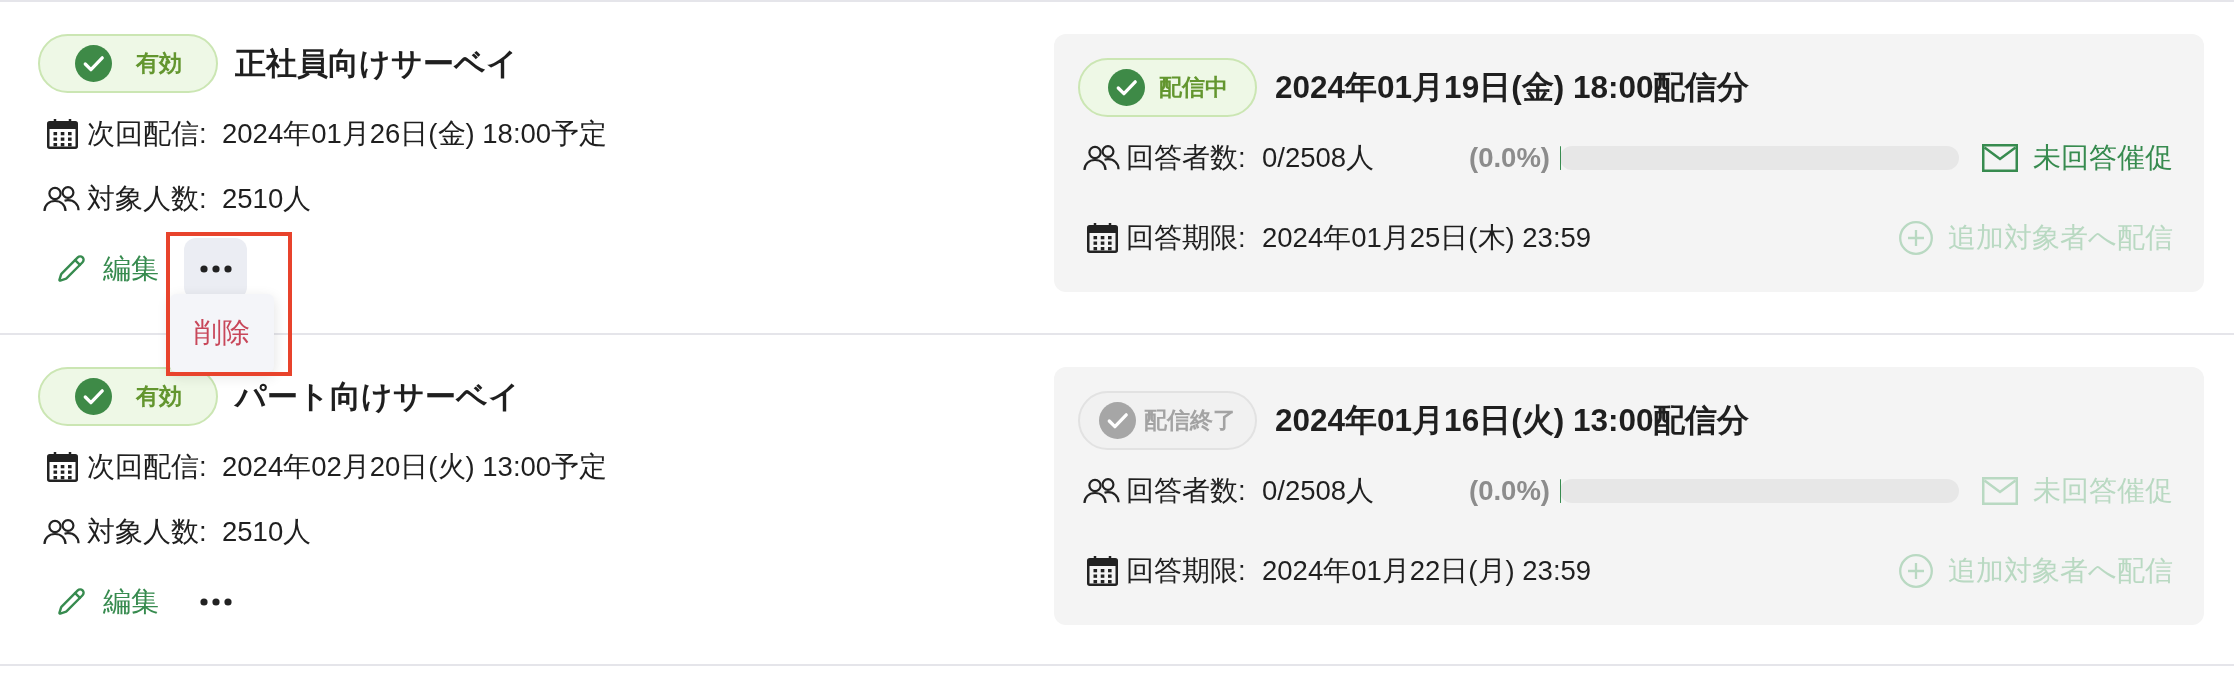  Describe the element at coordinates (1512, 87) in the screenshot. I see `delivery-title: 2024年01月19日(金) 18:00配信分` at that location.